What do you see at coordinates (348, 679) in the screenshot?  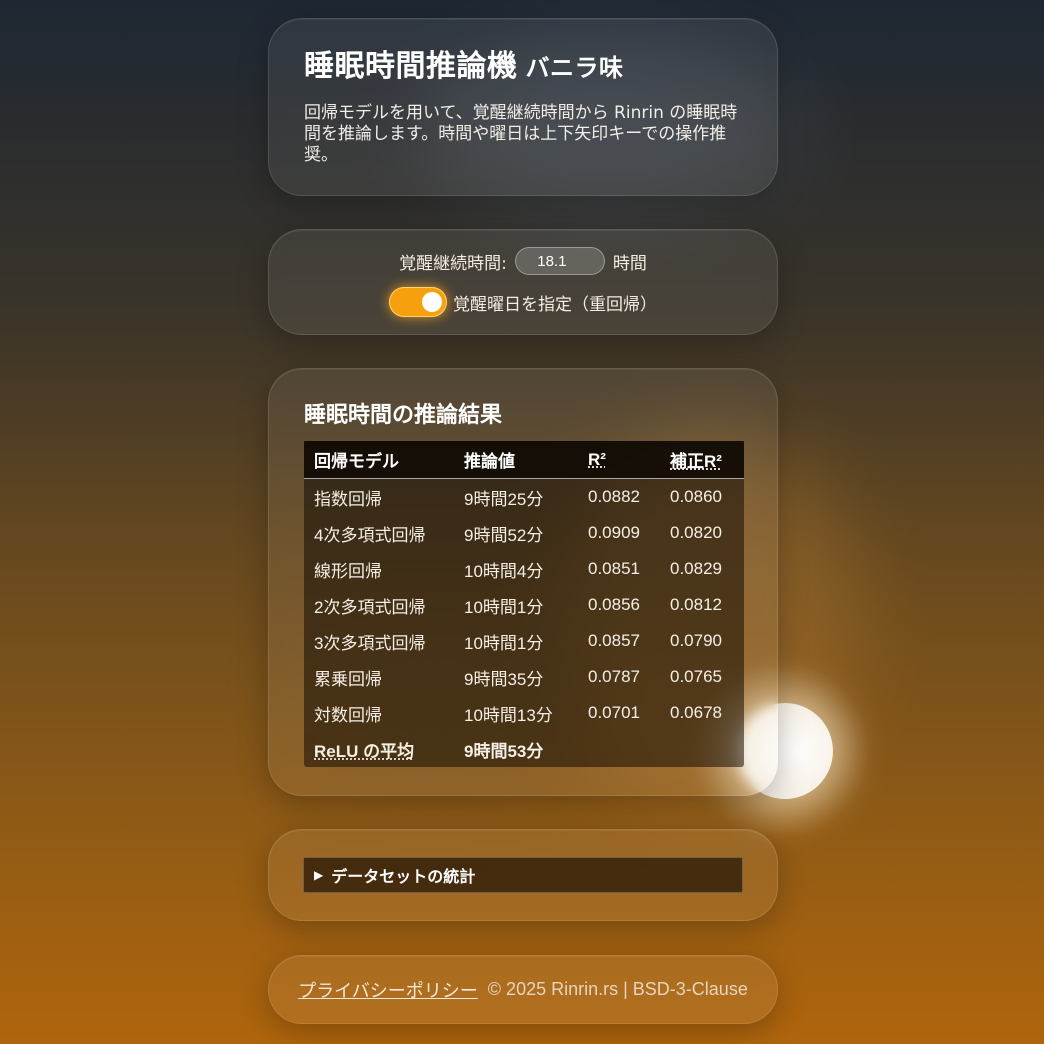 I see `model-name: 累乗回帰` at bounding box center [348, 679].